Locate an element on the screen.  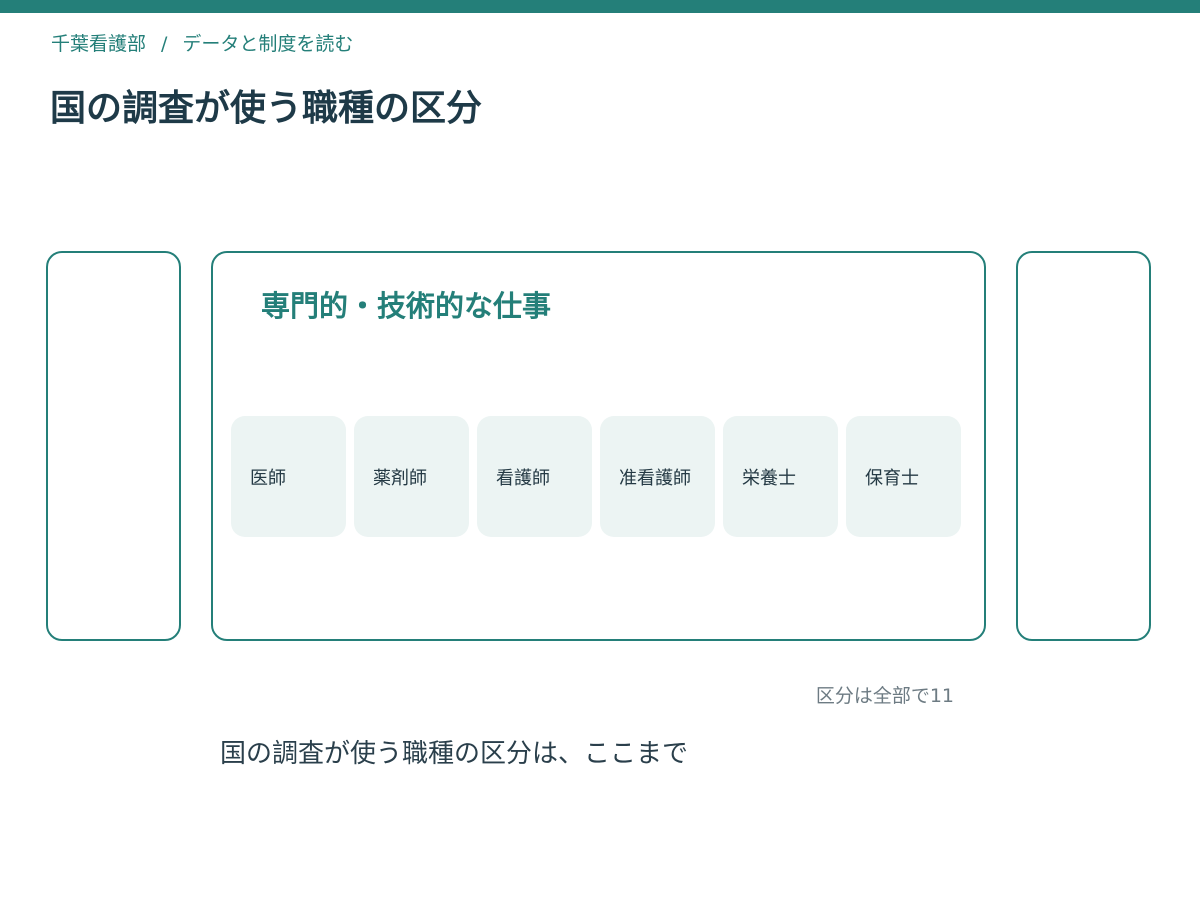
occupation-tile: 保育士 is located at coordinates (903, 476).